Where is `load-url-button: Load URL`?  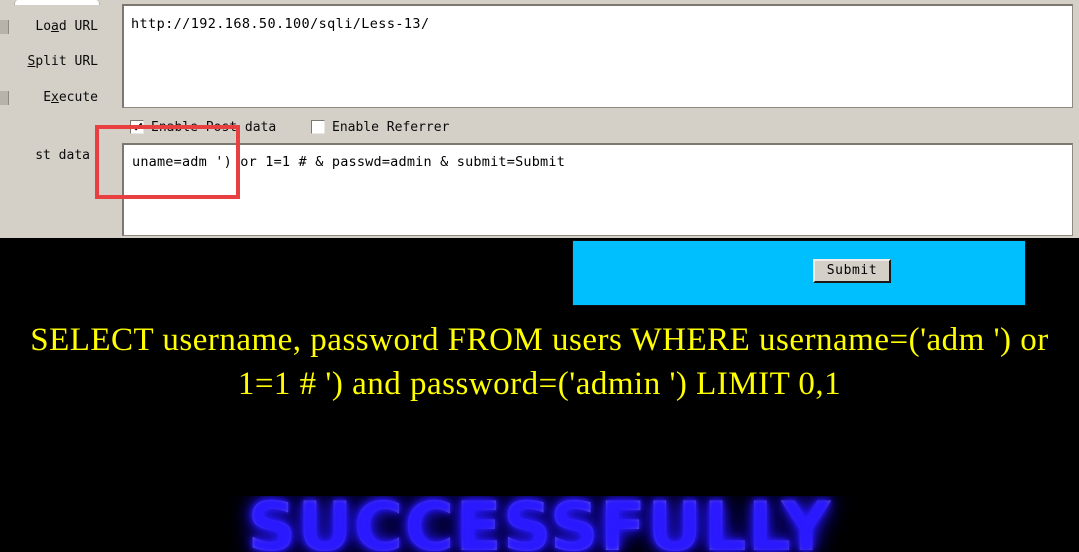
load-url-button: Load URL is located at coordinates (60, 27).